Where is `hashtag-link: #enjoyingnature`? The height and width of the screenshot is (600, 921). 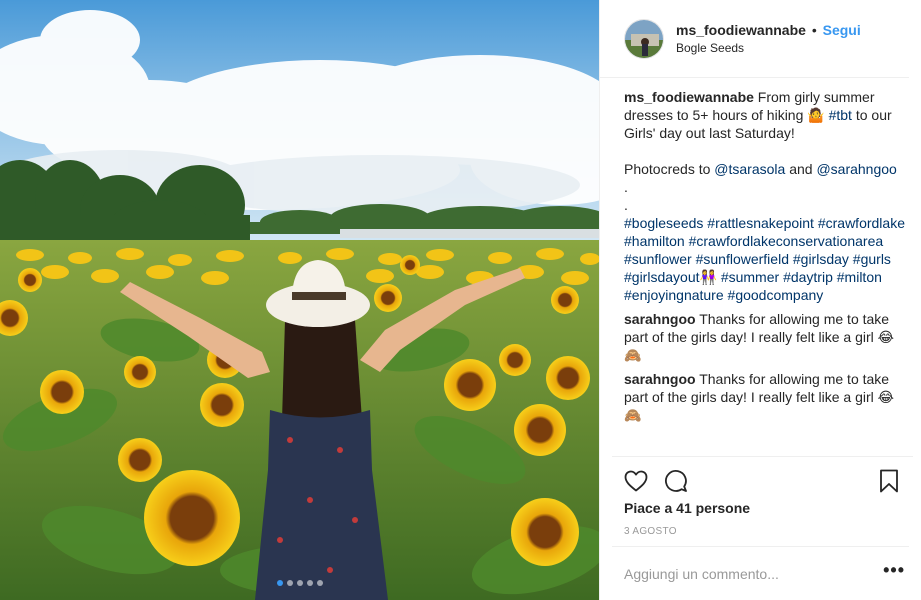 hashtag-link: #enjoyingnature is located at coordinates (674, 295).